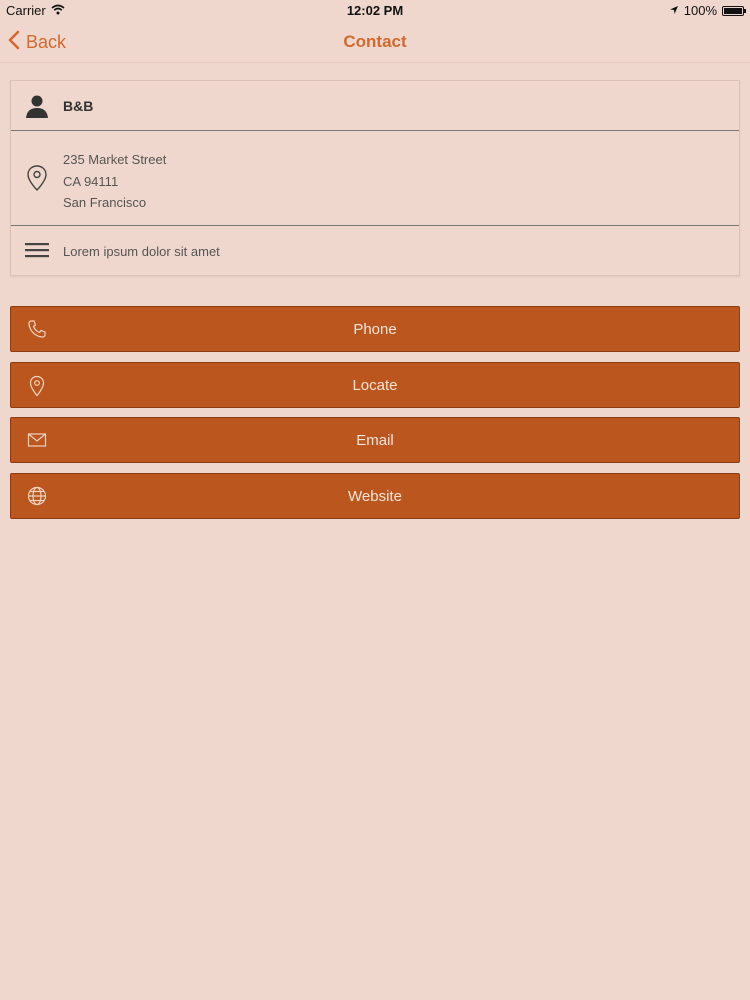 The image size is (750, 1000). I want to click on person-icon, so click(37, 106).